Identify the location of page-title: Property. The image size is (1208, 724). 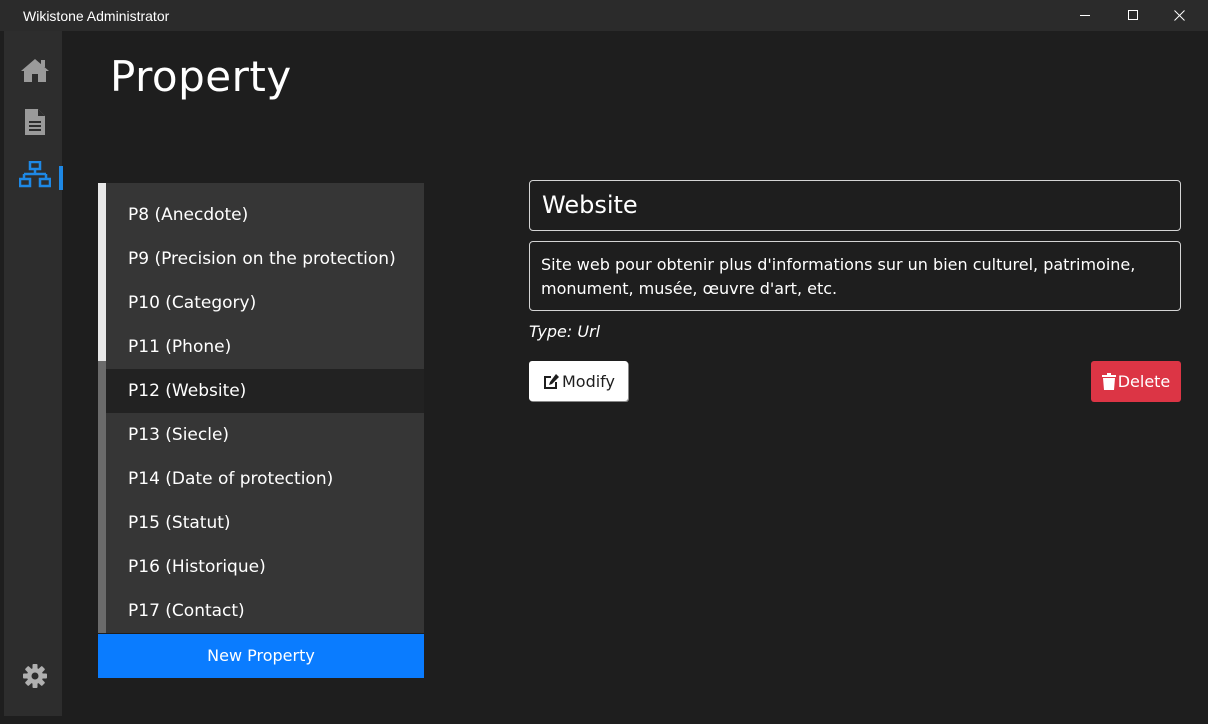
(201, 76).